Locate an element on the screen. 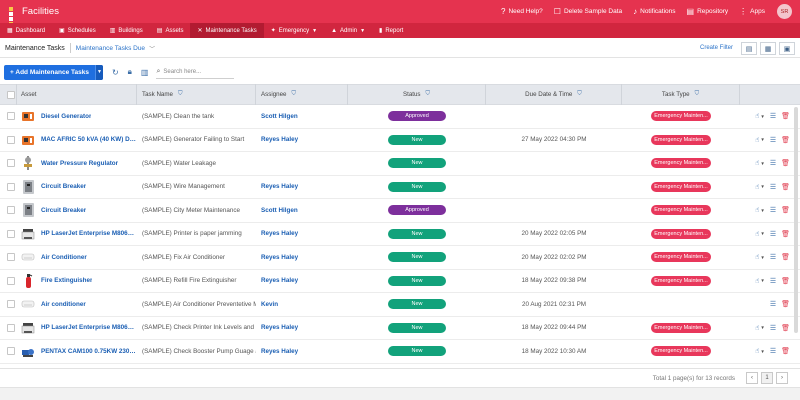 The image size is (800, 400). vertical-scrollbar is located at coordinates (796, 220).